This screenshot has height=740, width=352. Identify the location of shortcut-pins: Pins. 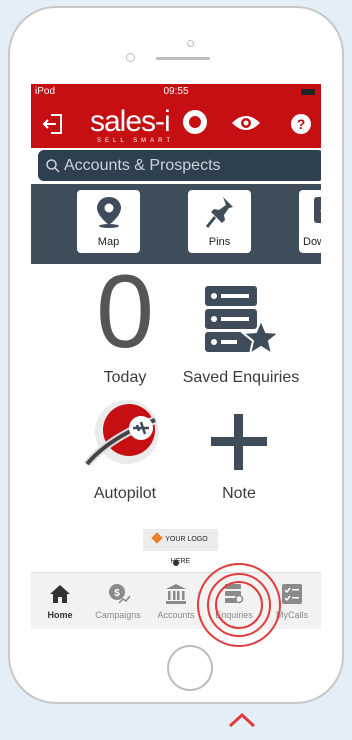
(219, 221).